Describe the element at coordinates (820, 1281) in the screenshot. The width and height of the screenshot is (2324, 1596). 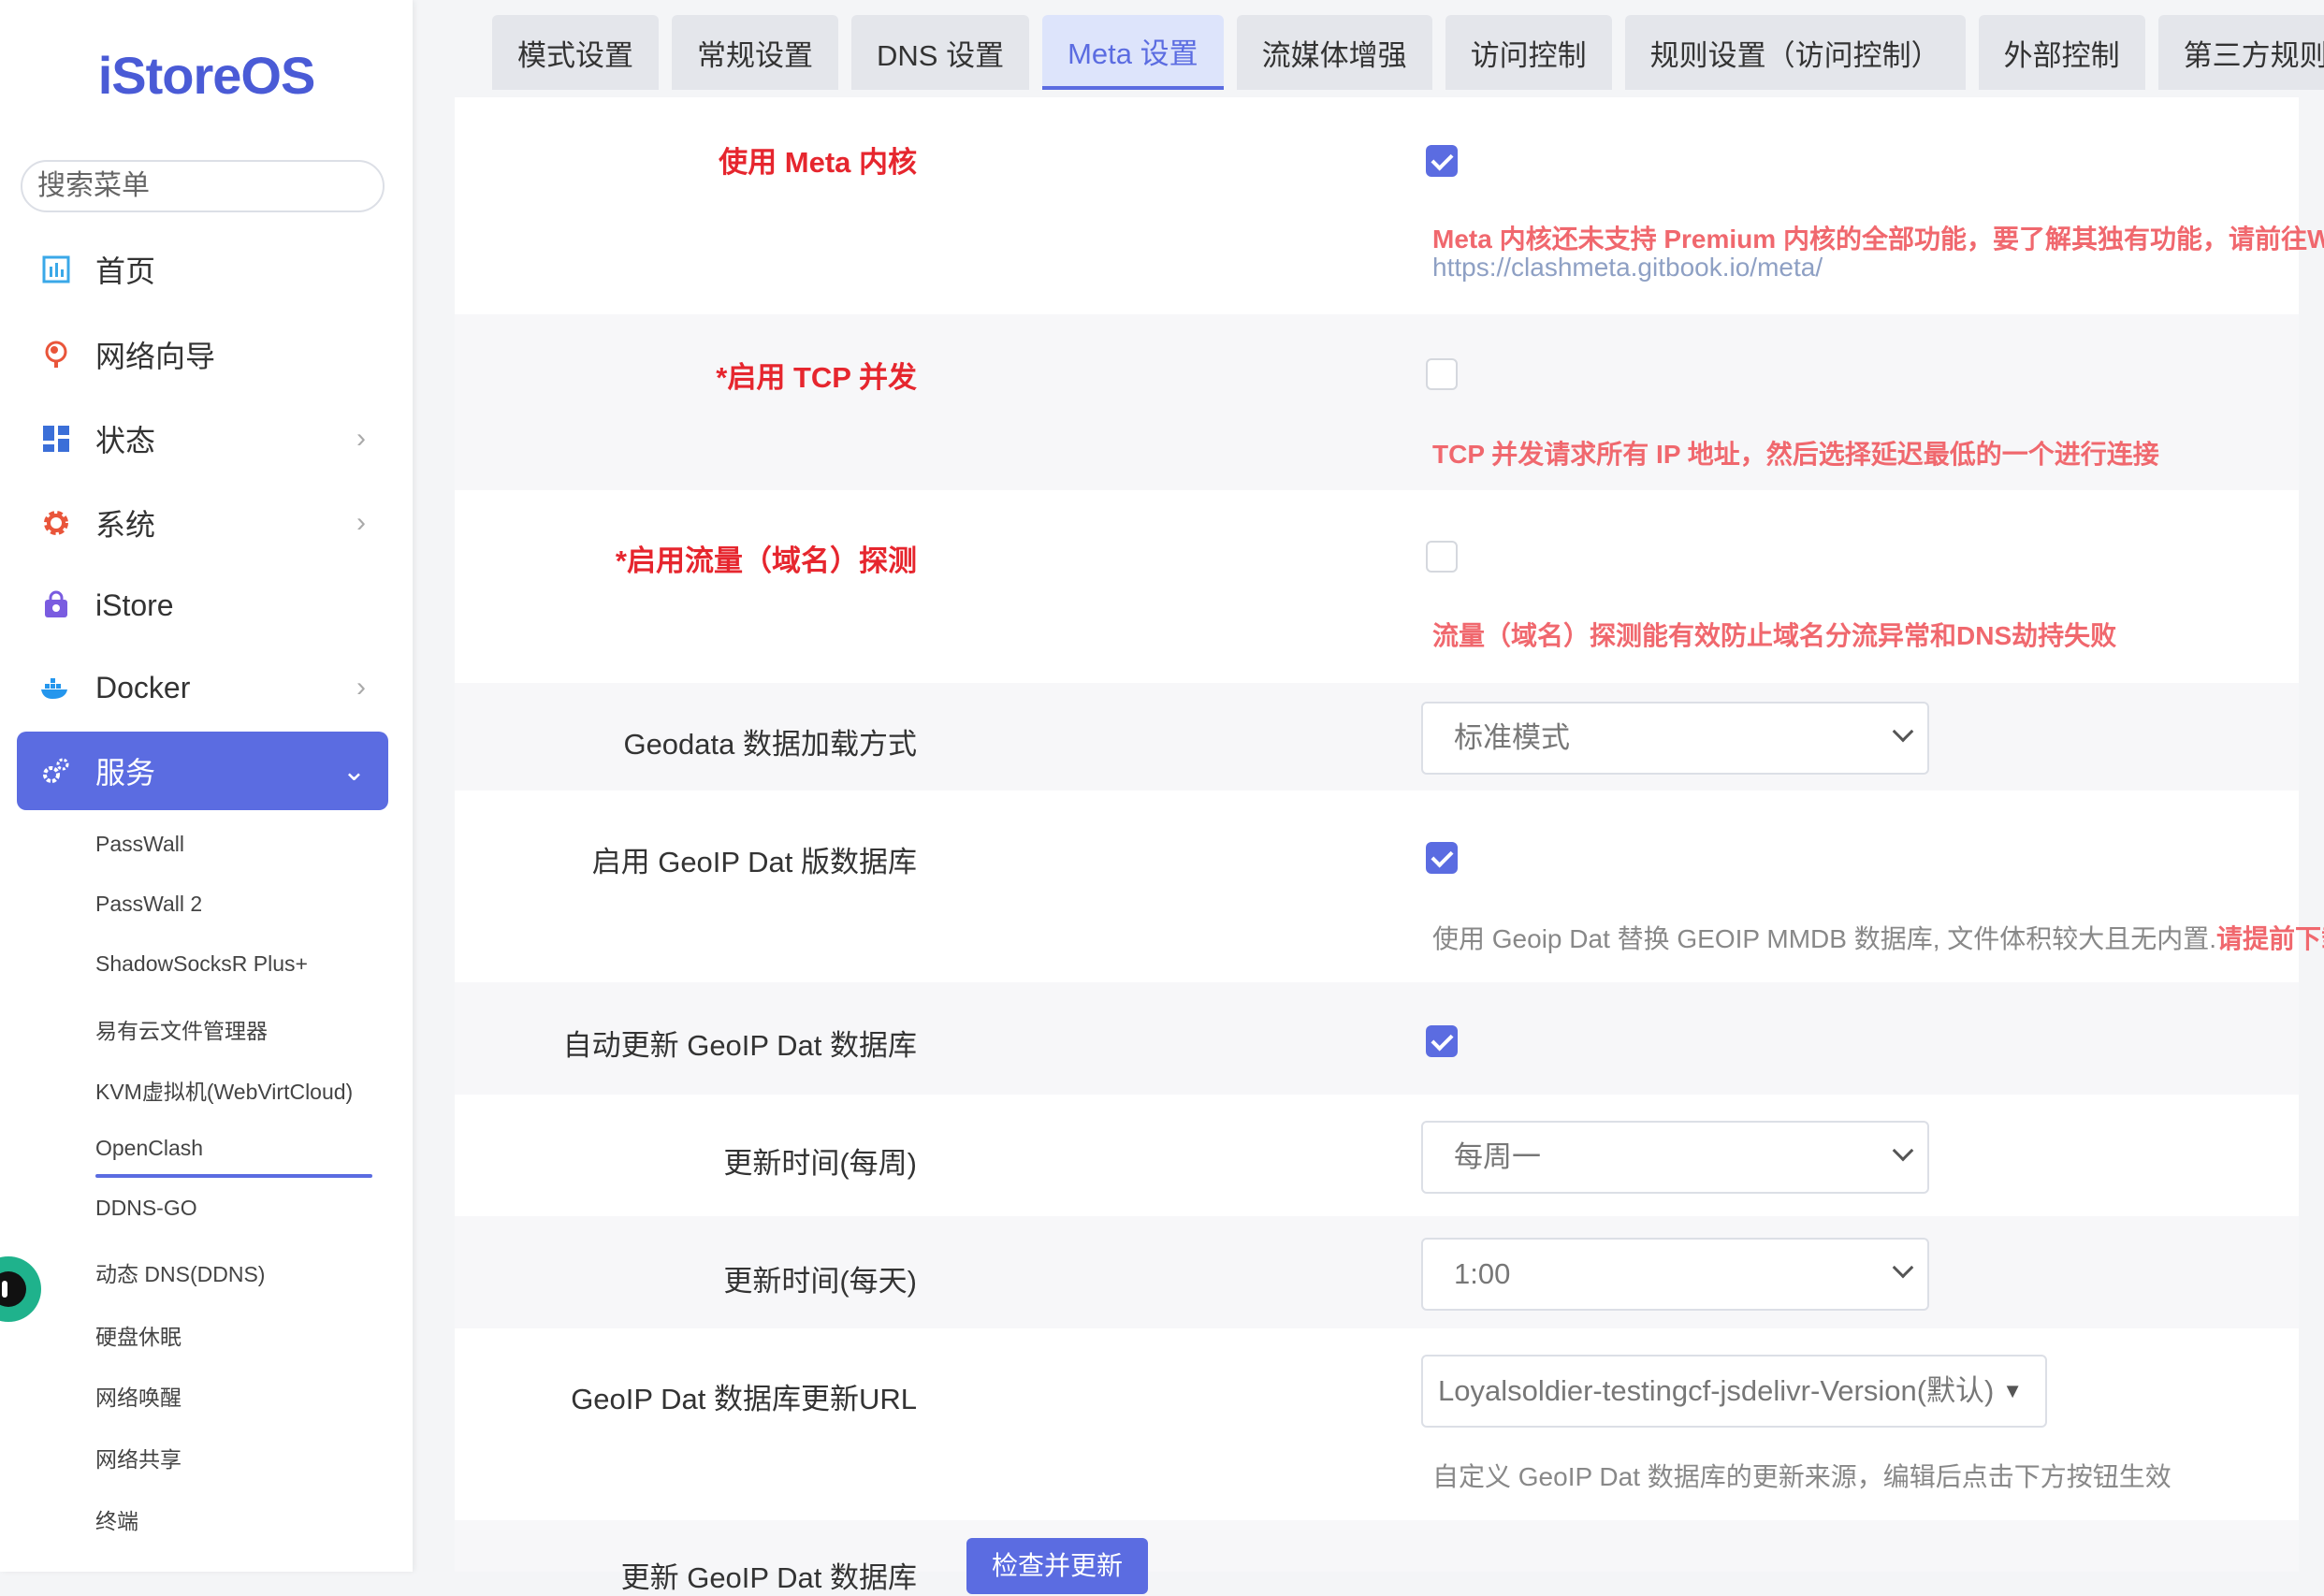
I see `setting-label: 更新时间(每天)` at that location.